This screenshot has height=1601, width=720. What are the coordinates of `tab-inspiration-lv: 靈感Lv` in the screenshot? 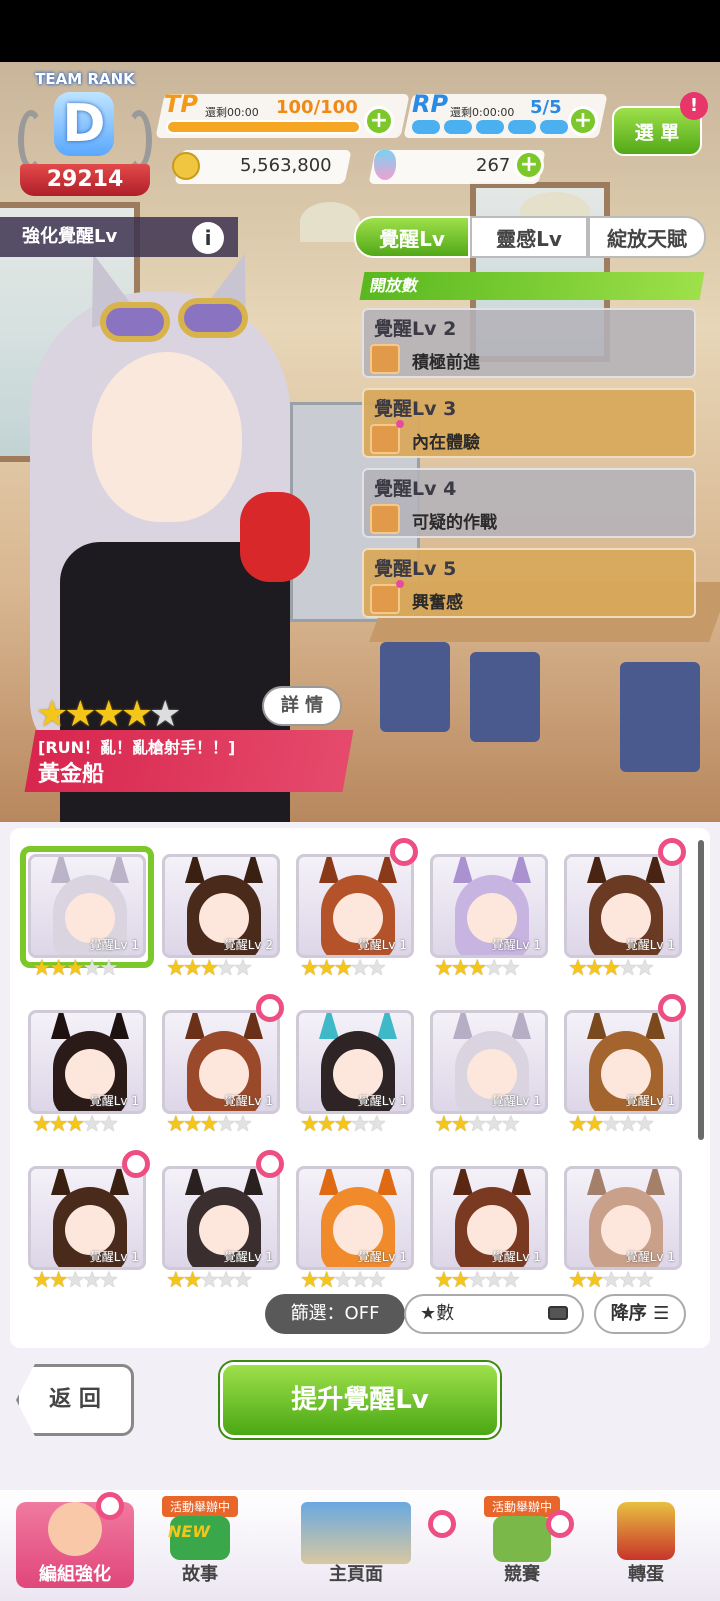 It's located at (529, 237).